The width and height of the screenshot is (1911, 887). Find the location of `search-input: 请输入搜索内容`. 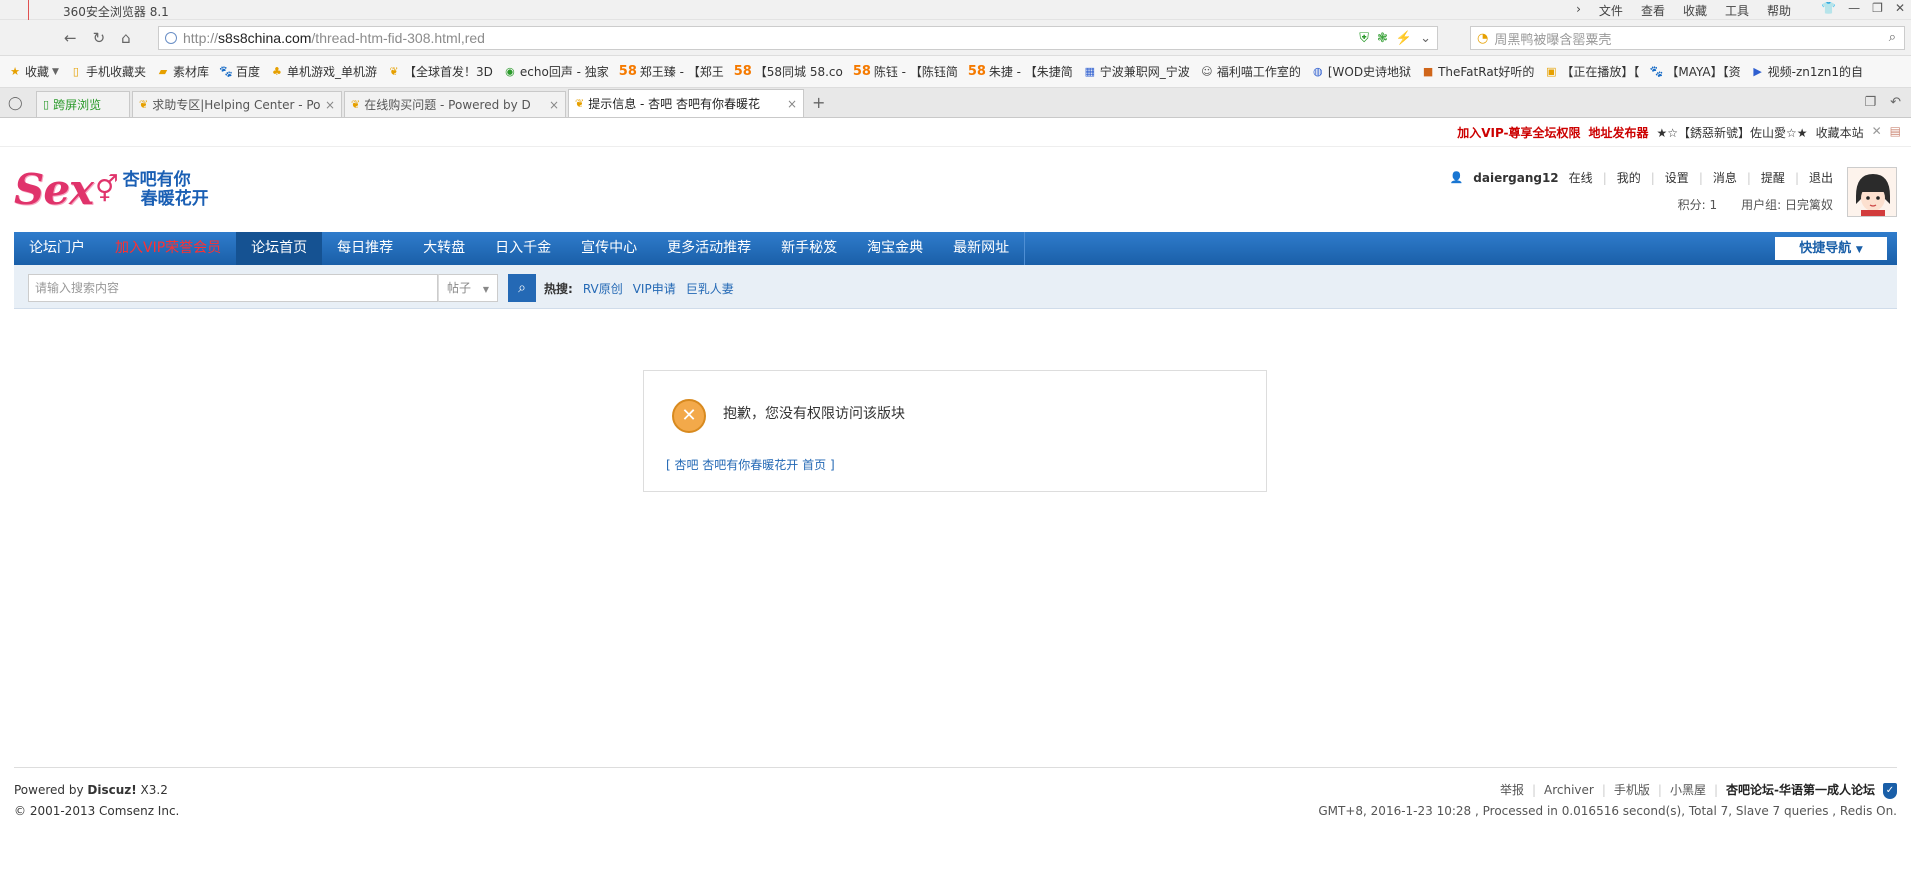

search-input: 请输入搜索内容 is located at coordinates (233, 288).